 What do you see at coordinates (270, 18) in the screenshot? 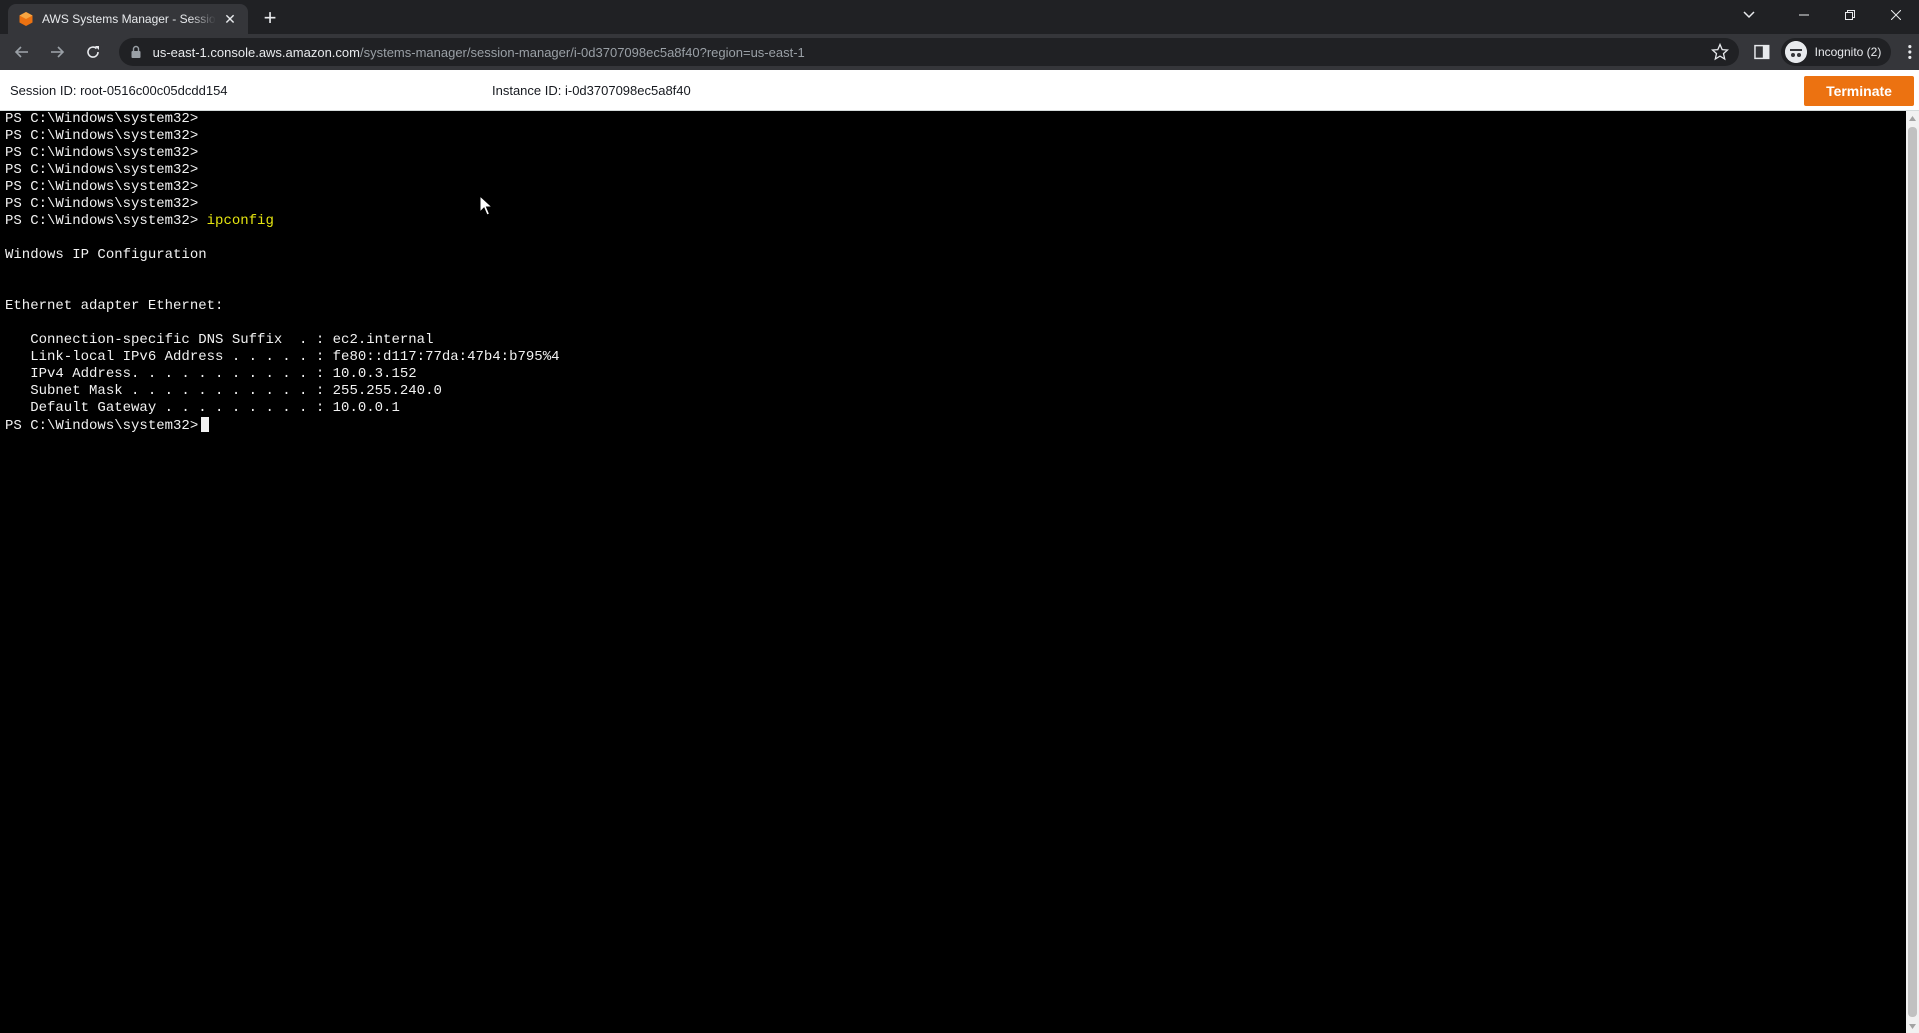
I see `plus-icon: +` at bounding box center [270, 18].